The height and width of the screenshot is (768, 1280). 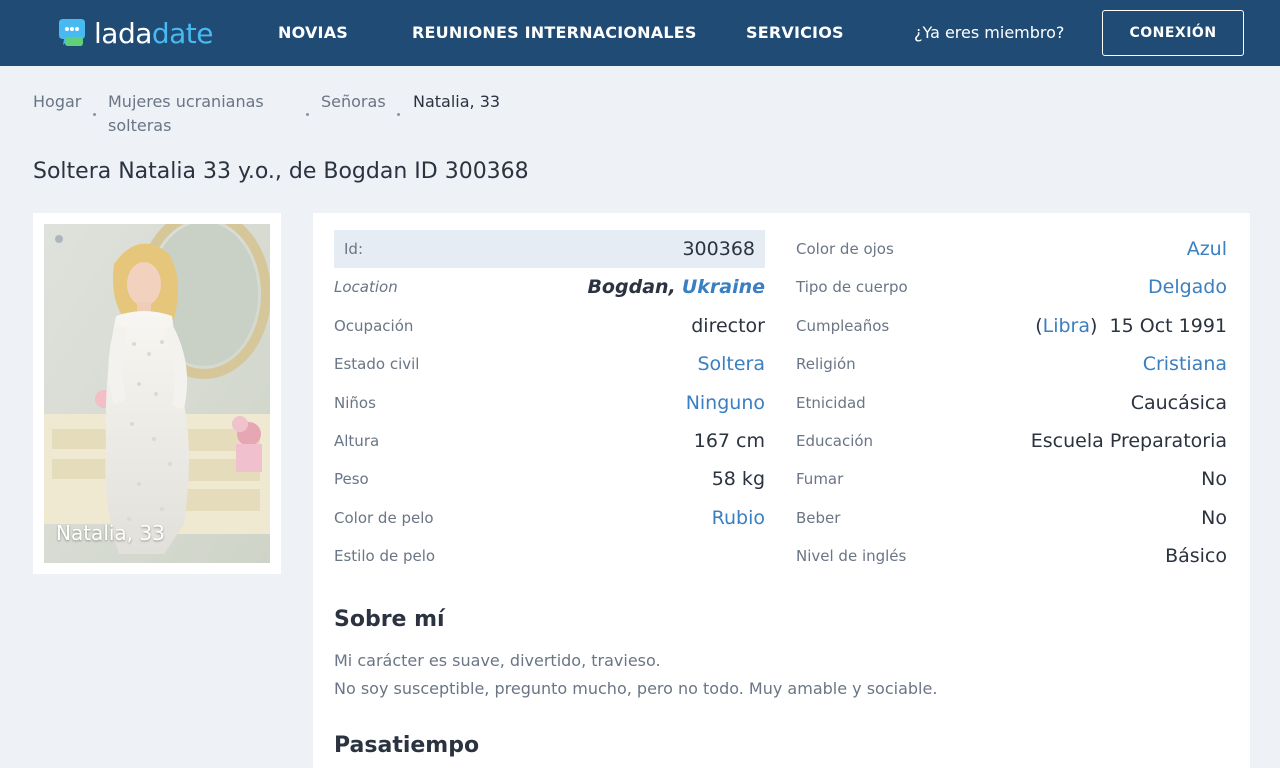 I want to click on profile-photo: Natalia, 33, so click(x=157, y=393).